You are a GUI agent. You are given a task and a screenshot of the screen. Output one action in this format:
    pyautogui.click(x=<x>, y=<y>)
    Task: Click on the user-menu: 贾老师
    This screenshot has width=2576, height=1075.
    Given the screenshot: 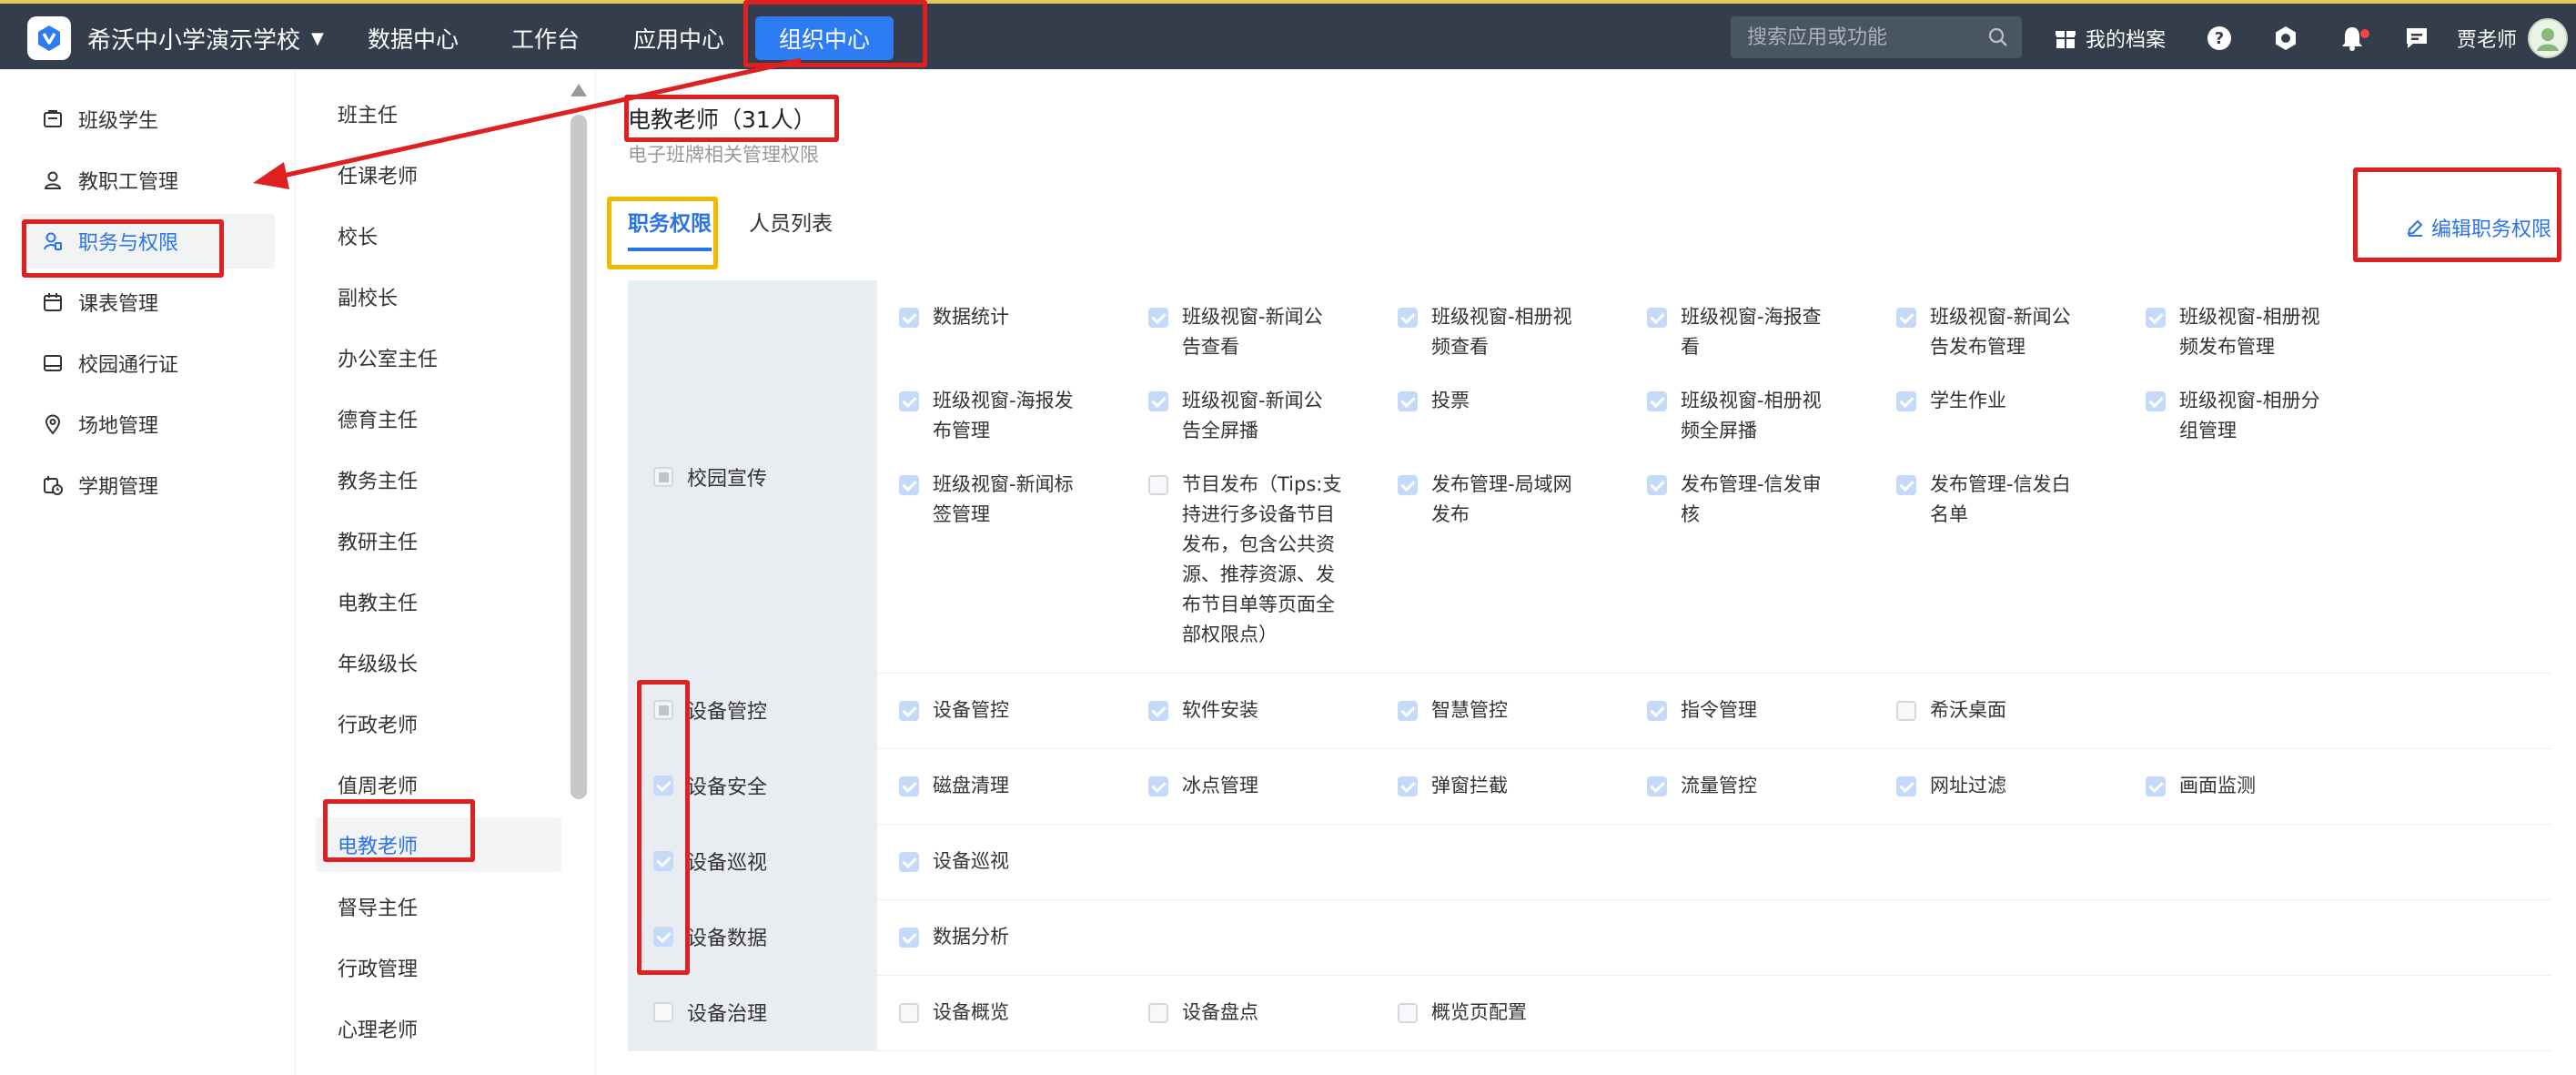 What is the action you would take?
    pyautogui.click(x=2513, y=38)
    